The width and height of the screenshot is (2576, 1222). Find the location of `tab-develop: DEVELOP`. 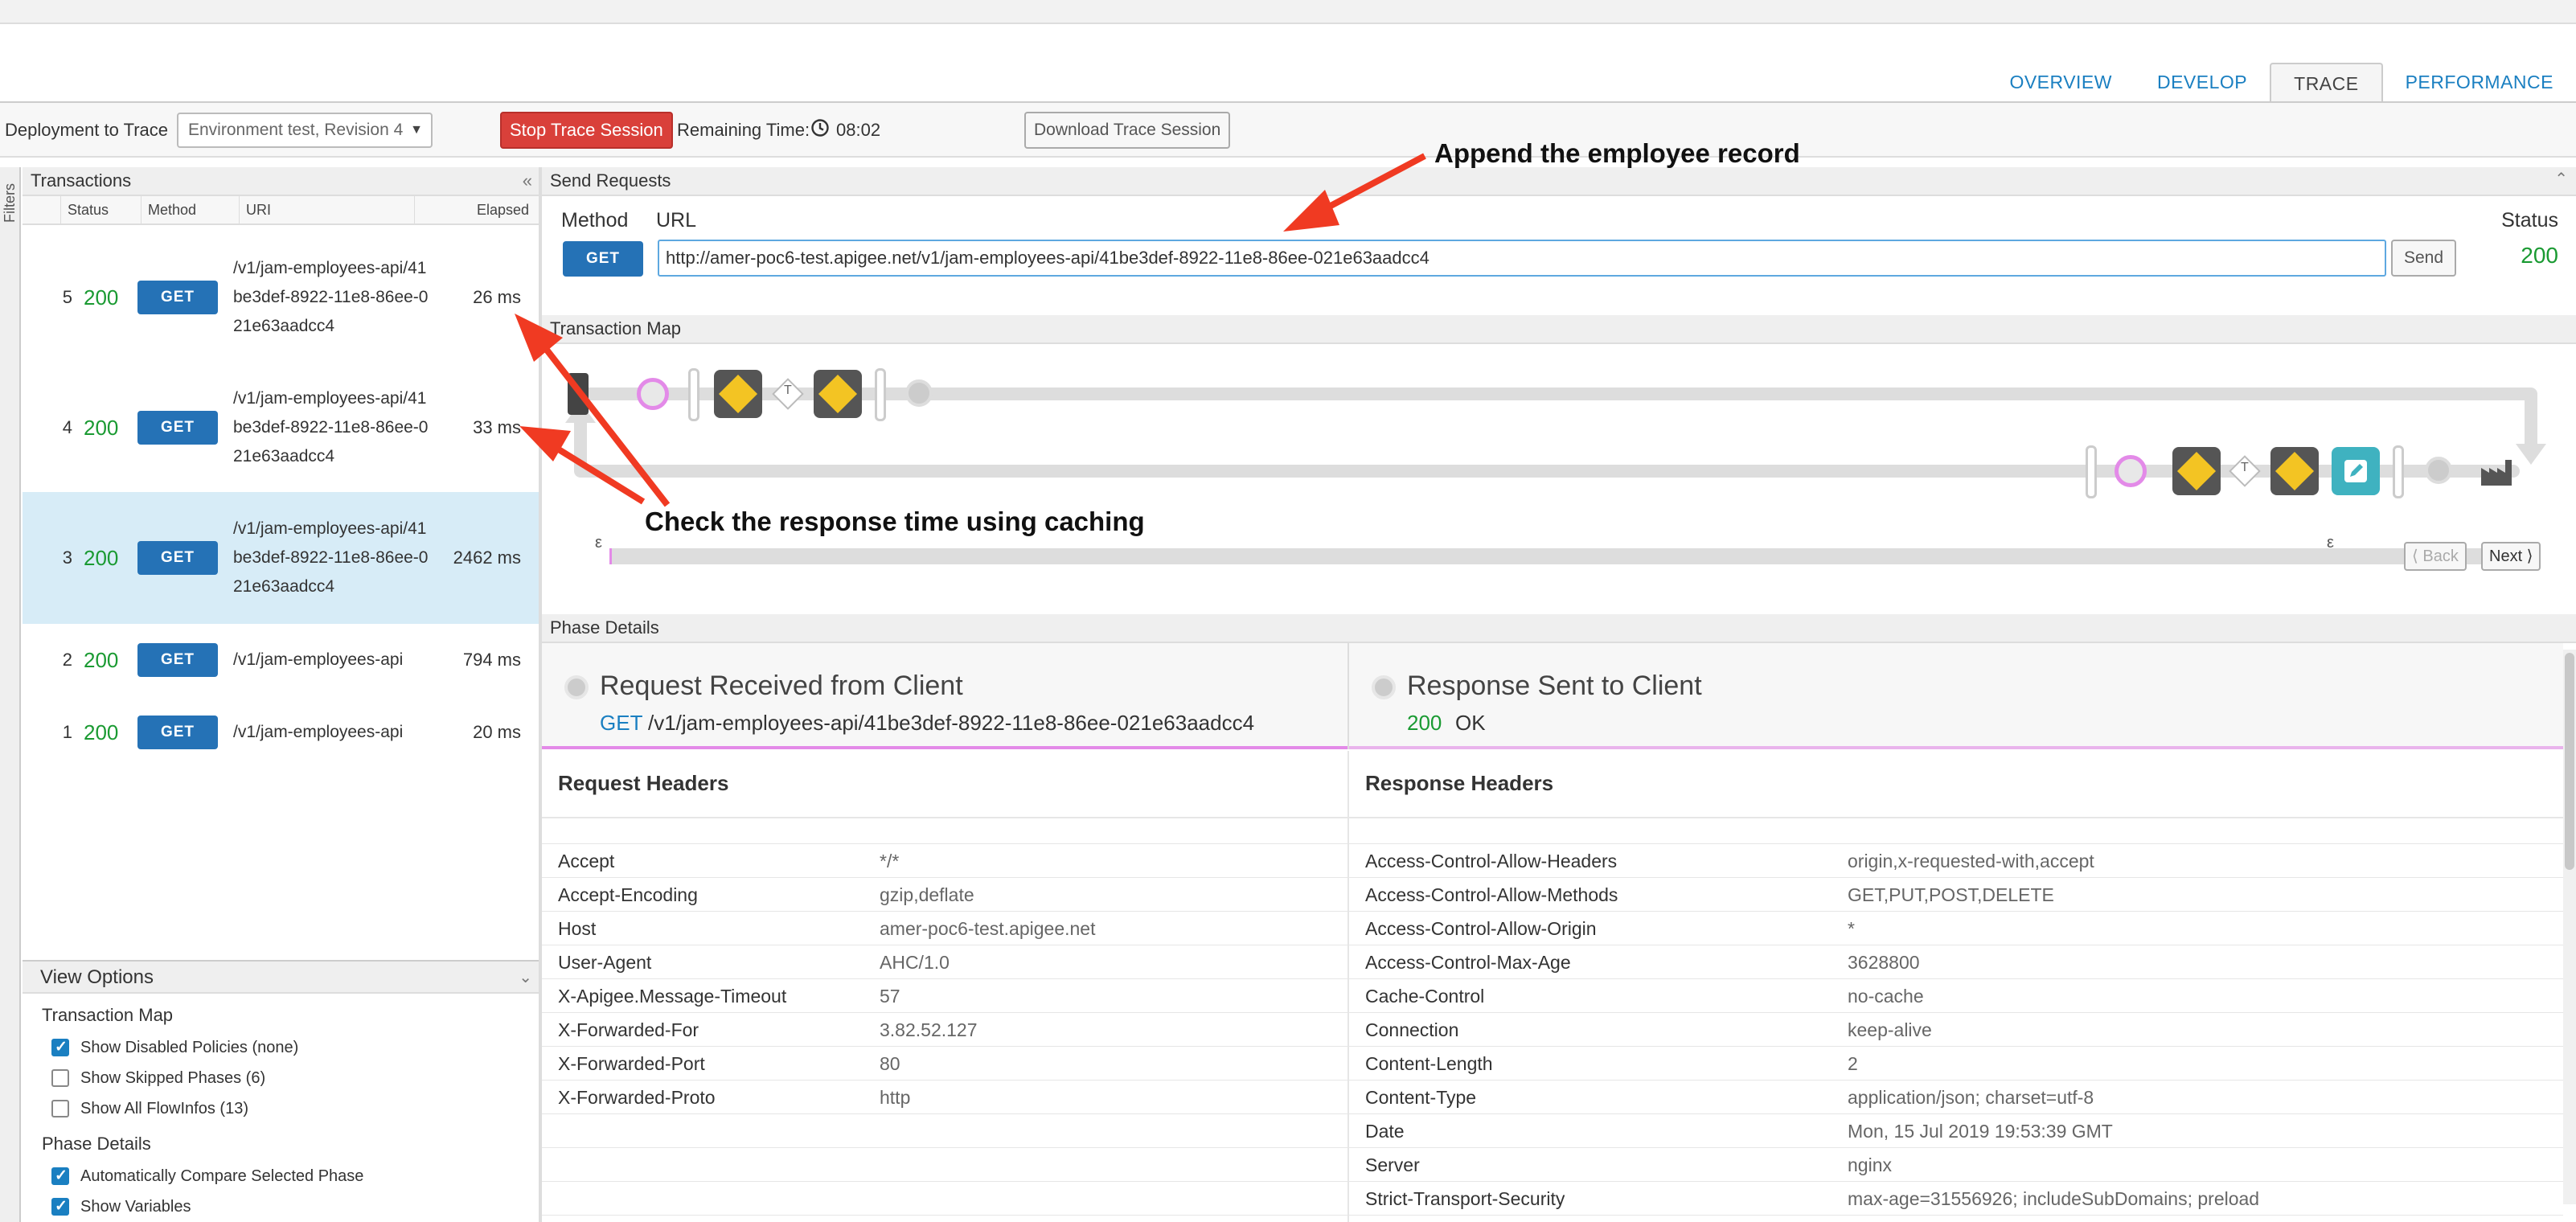

tab-develop: DEVELOP is located at coordinates (2202, 82).